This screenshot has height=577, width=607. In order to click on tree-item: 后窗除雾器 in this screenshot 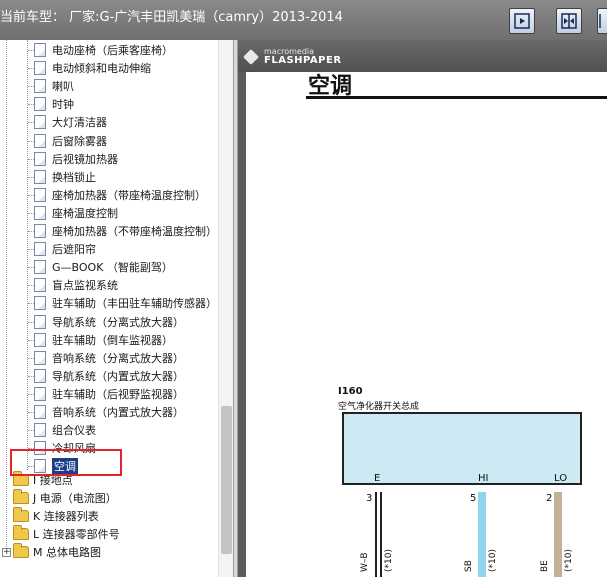, I will do `click(70, 141)`.